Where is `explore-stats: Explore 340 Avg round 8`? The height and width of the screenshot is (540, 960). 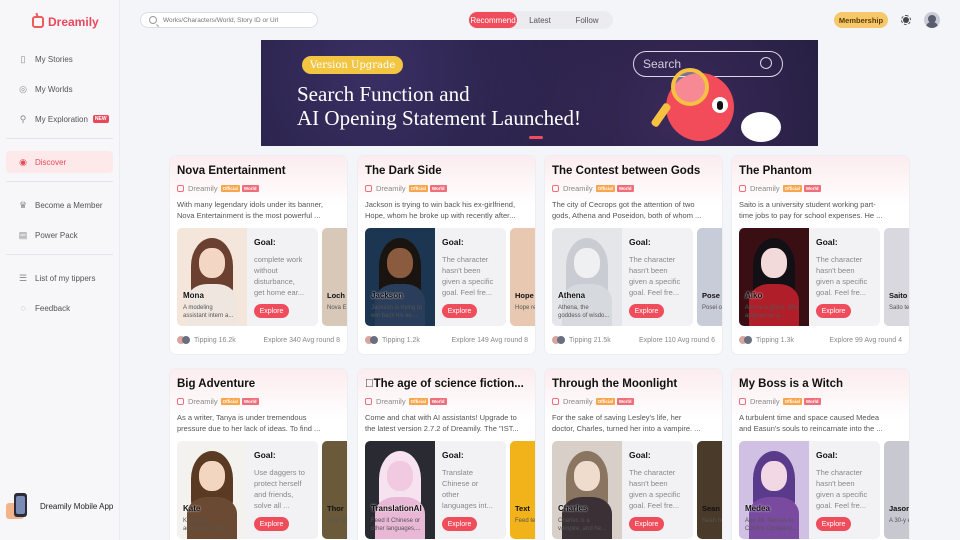 explore-stats: Explore 340 Avg round 8 is located at coordinates (301, 340).